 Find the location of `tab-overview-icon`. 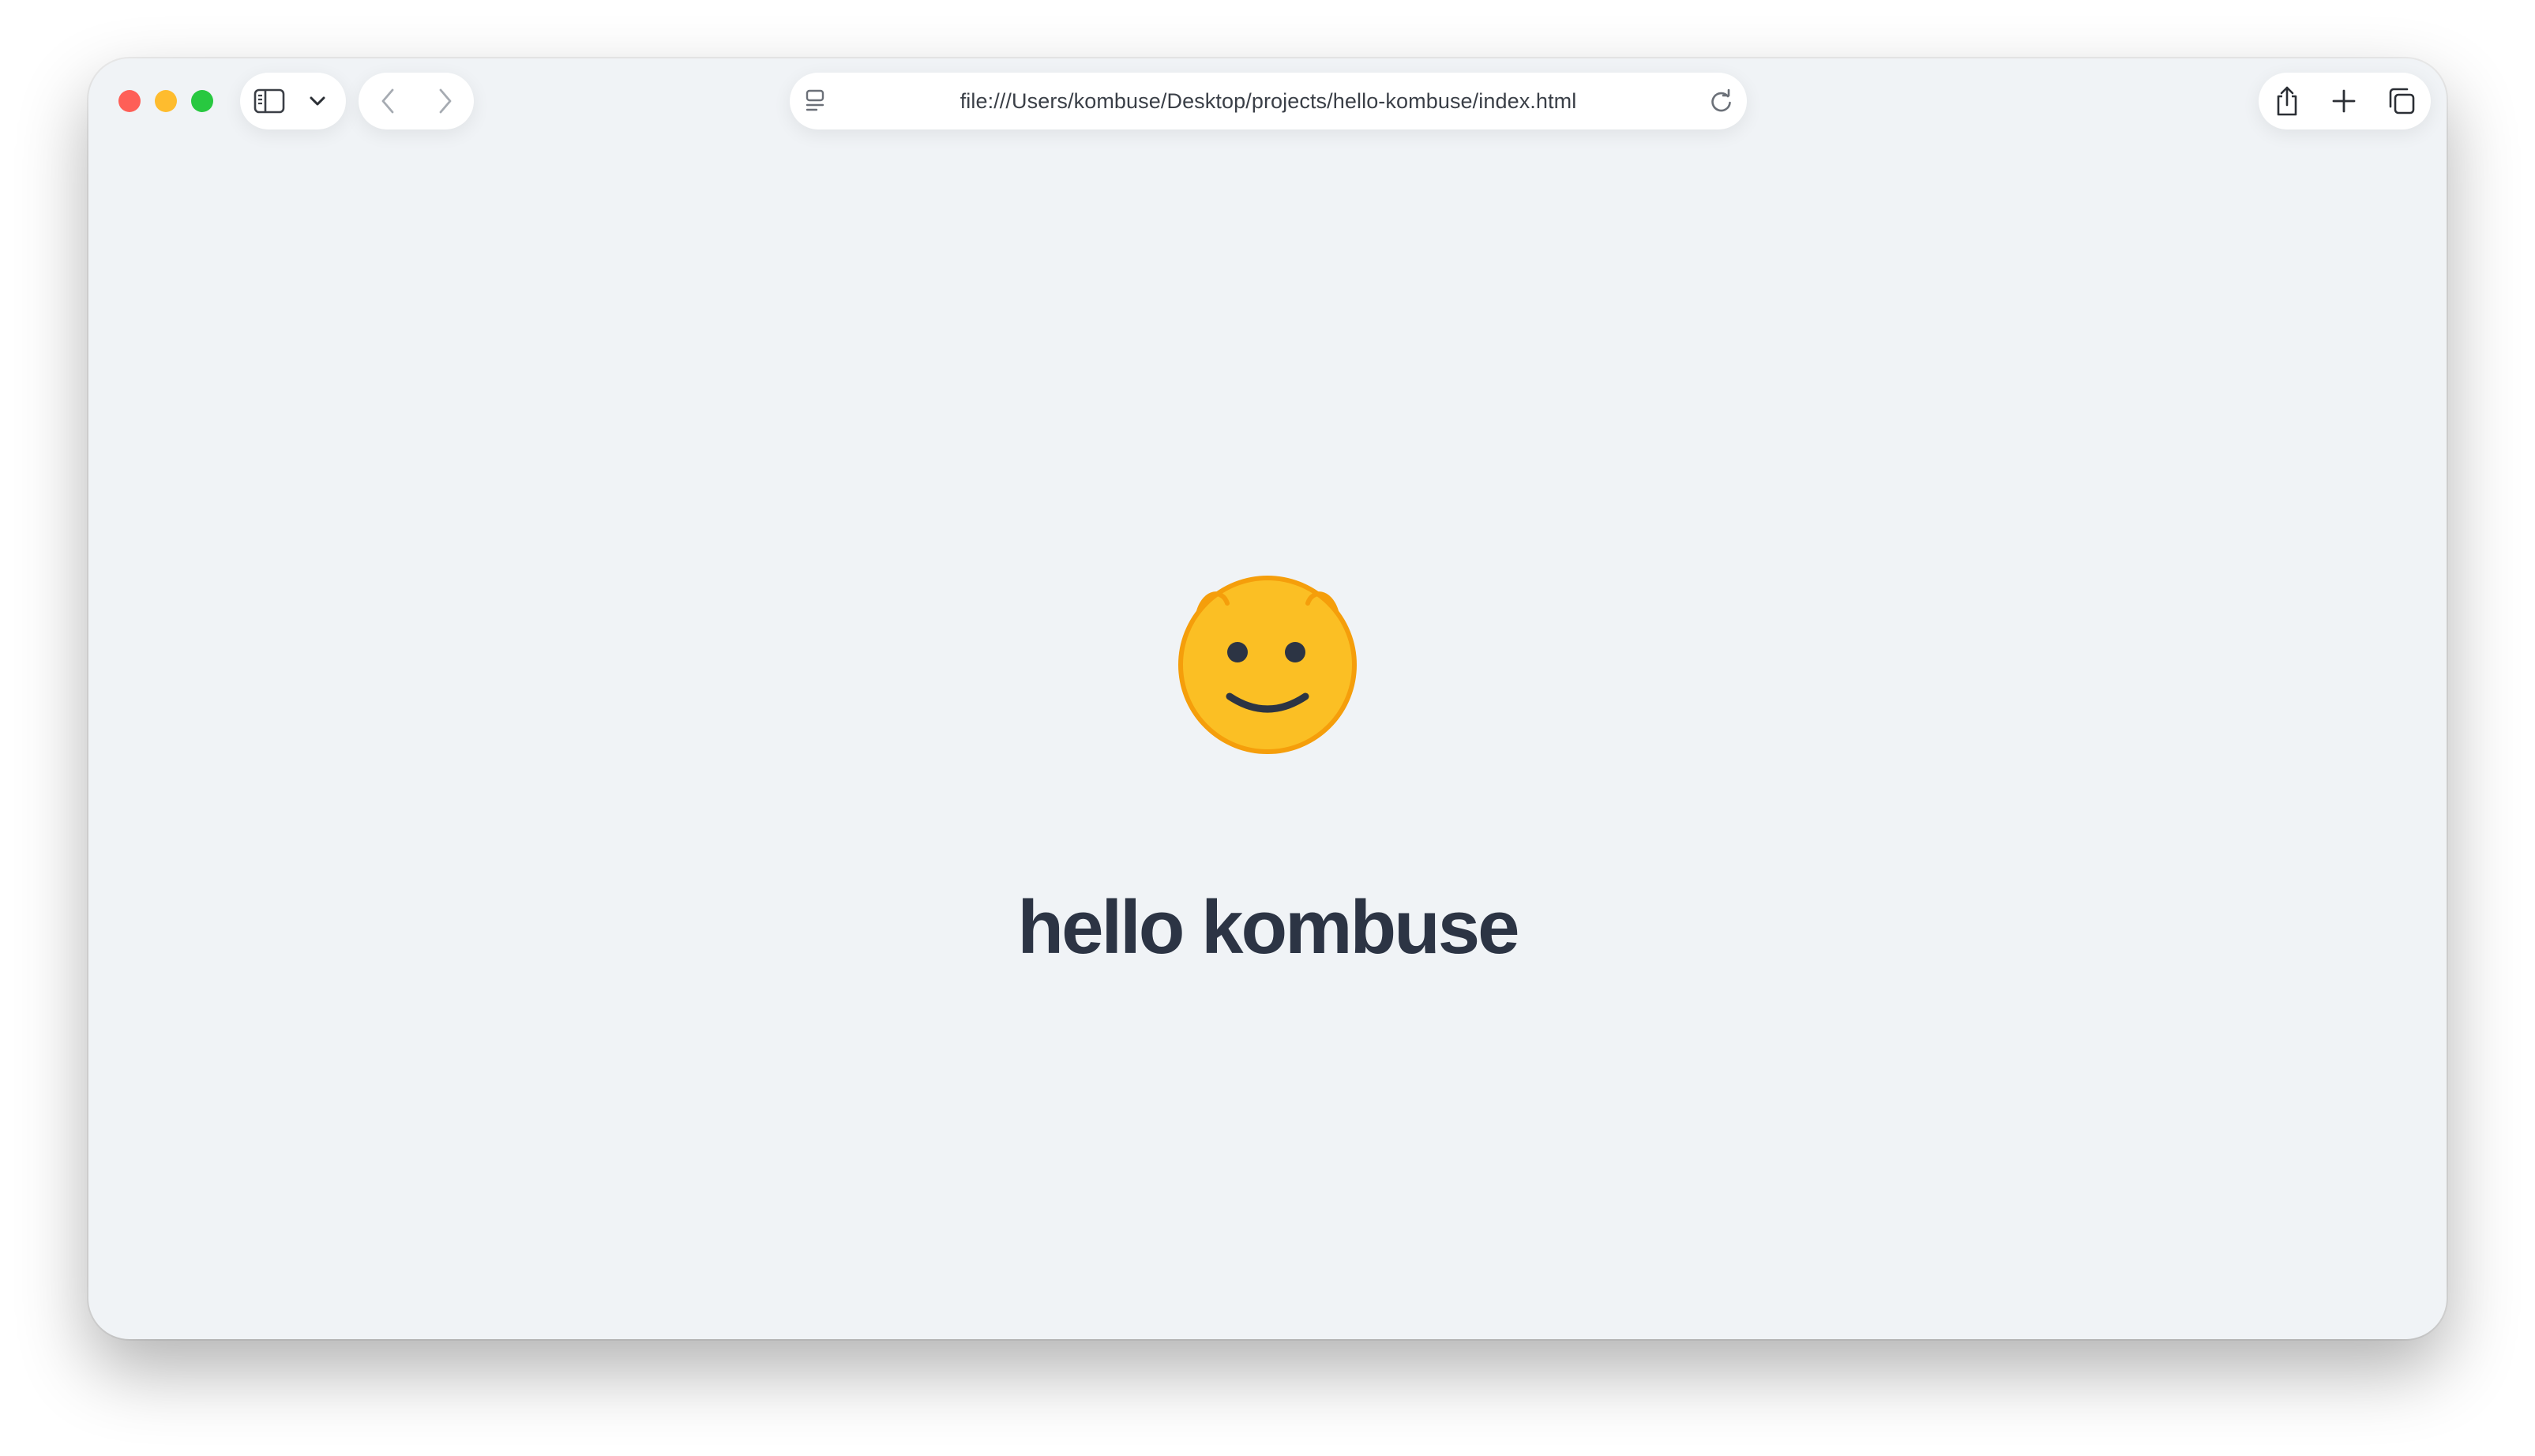

tab-overview-icon is located at coordinates (2402, 101).